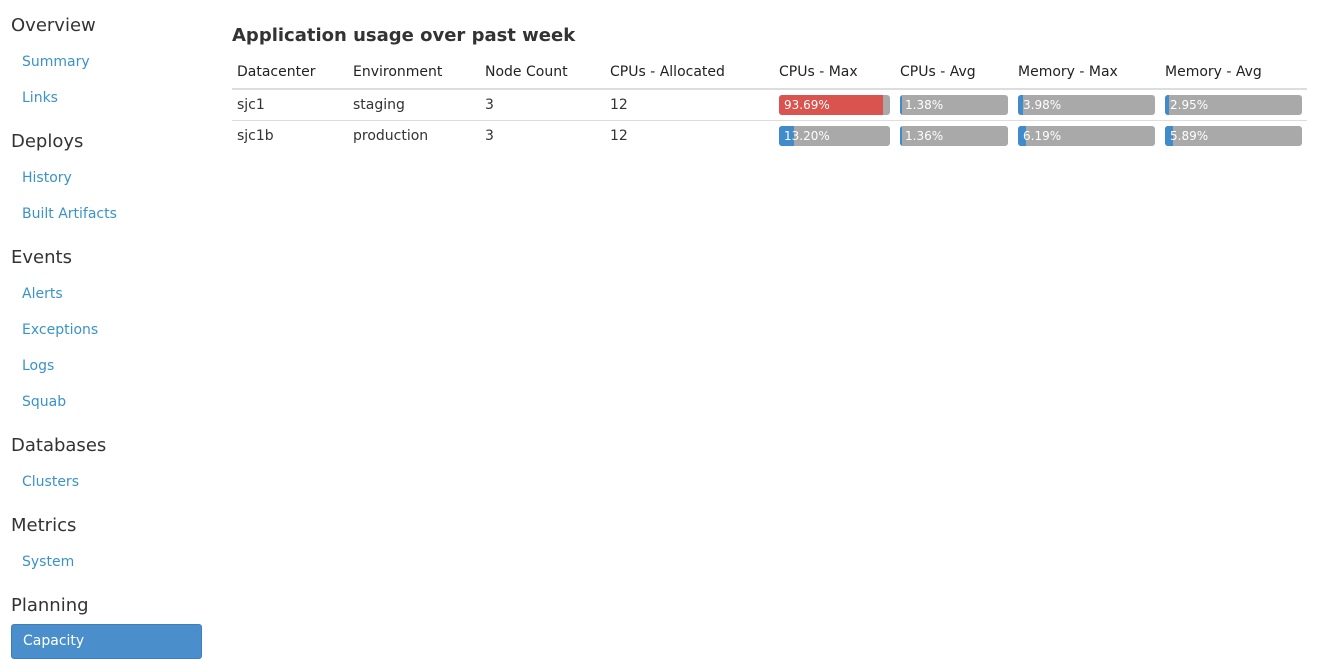 This screenshot has height=659, width=1319. What do you see at coordinates (924, 104) in the screenshot?
I see `progress-bar-label: 1.38%` at bounding box center [924, 104].